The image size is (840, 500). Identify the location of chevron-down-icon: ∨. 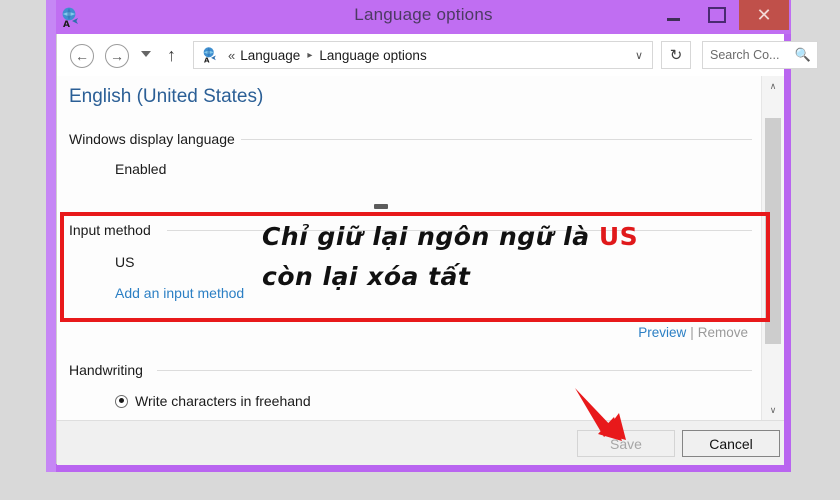
(641, 55).